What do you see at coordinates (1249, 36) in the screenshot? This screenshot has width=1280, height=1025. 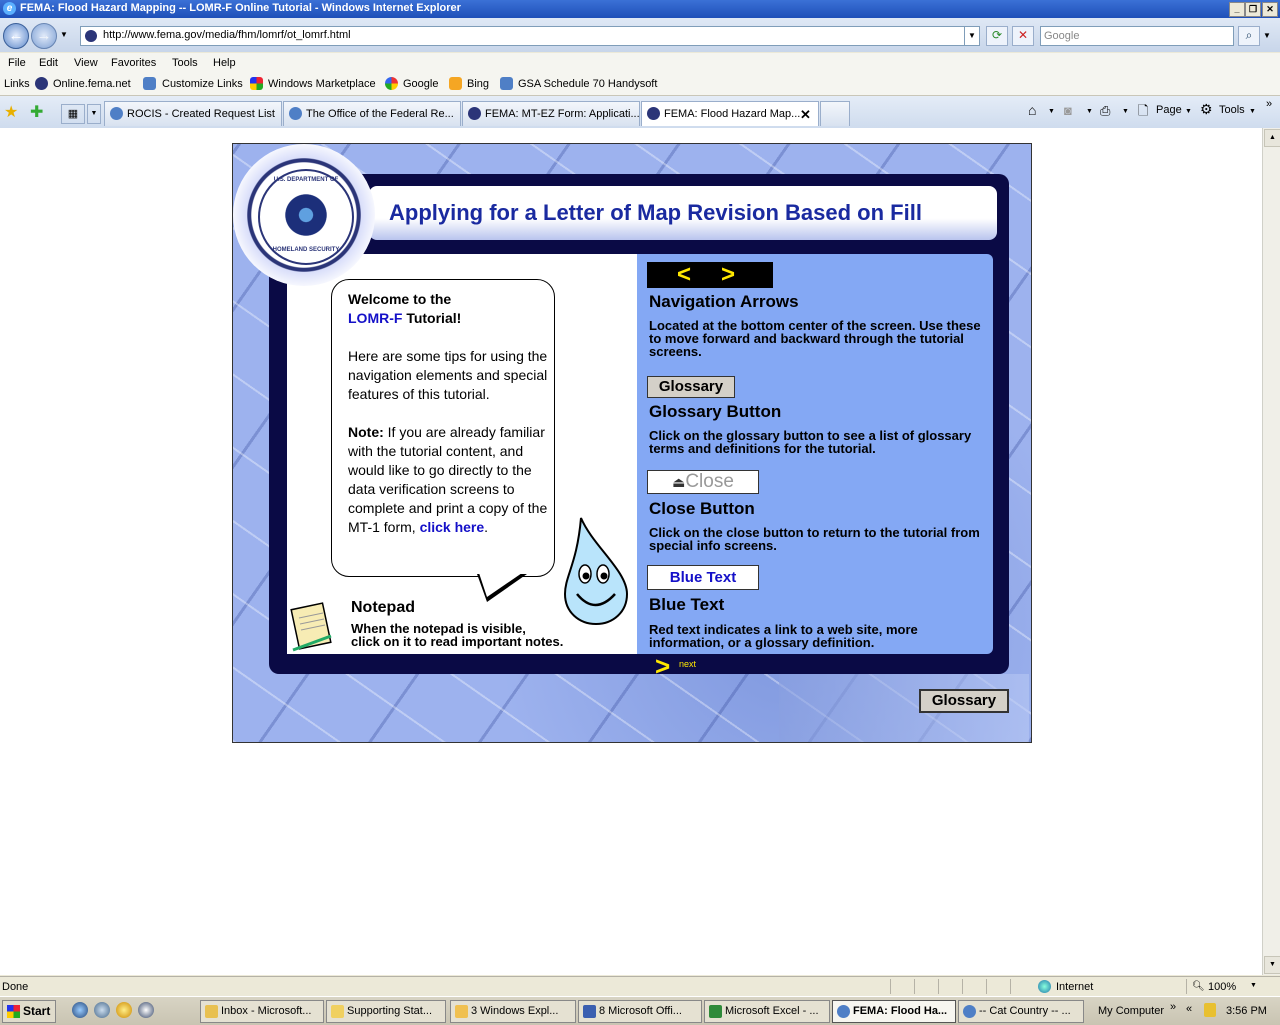 I see `search-icon: ⌕` at bounding box center [1249, 36].